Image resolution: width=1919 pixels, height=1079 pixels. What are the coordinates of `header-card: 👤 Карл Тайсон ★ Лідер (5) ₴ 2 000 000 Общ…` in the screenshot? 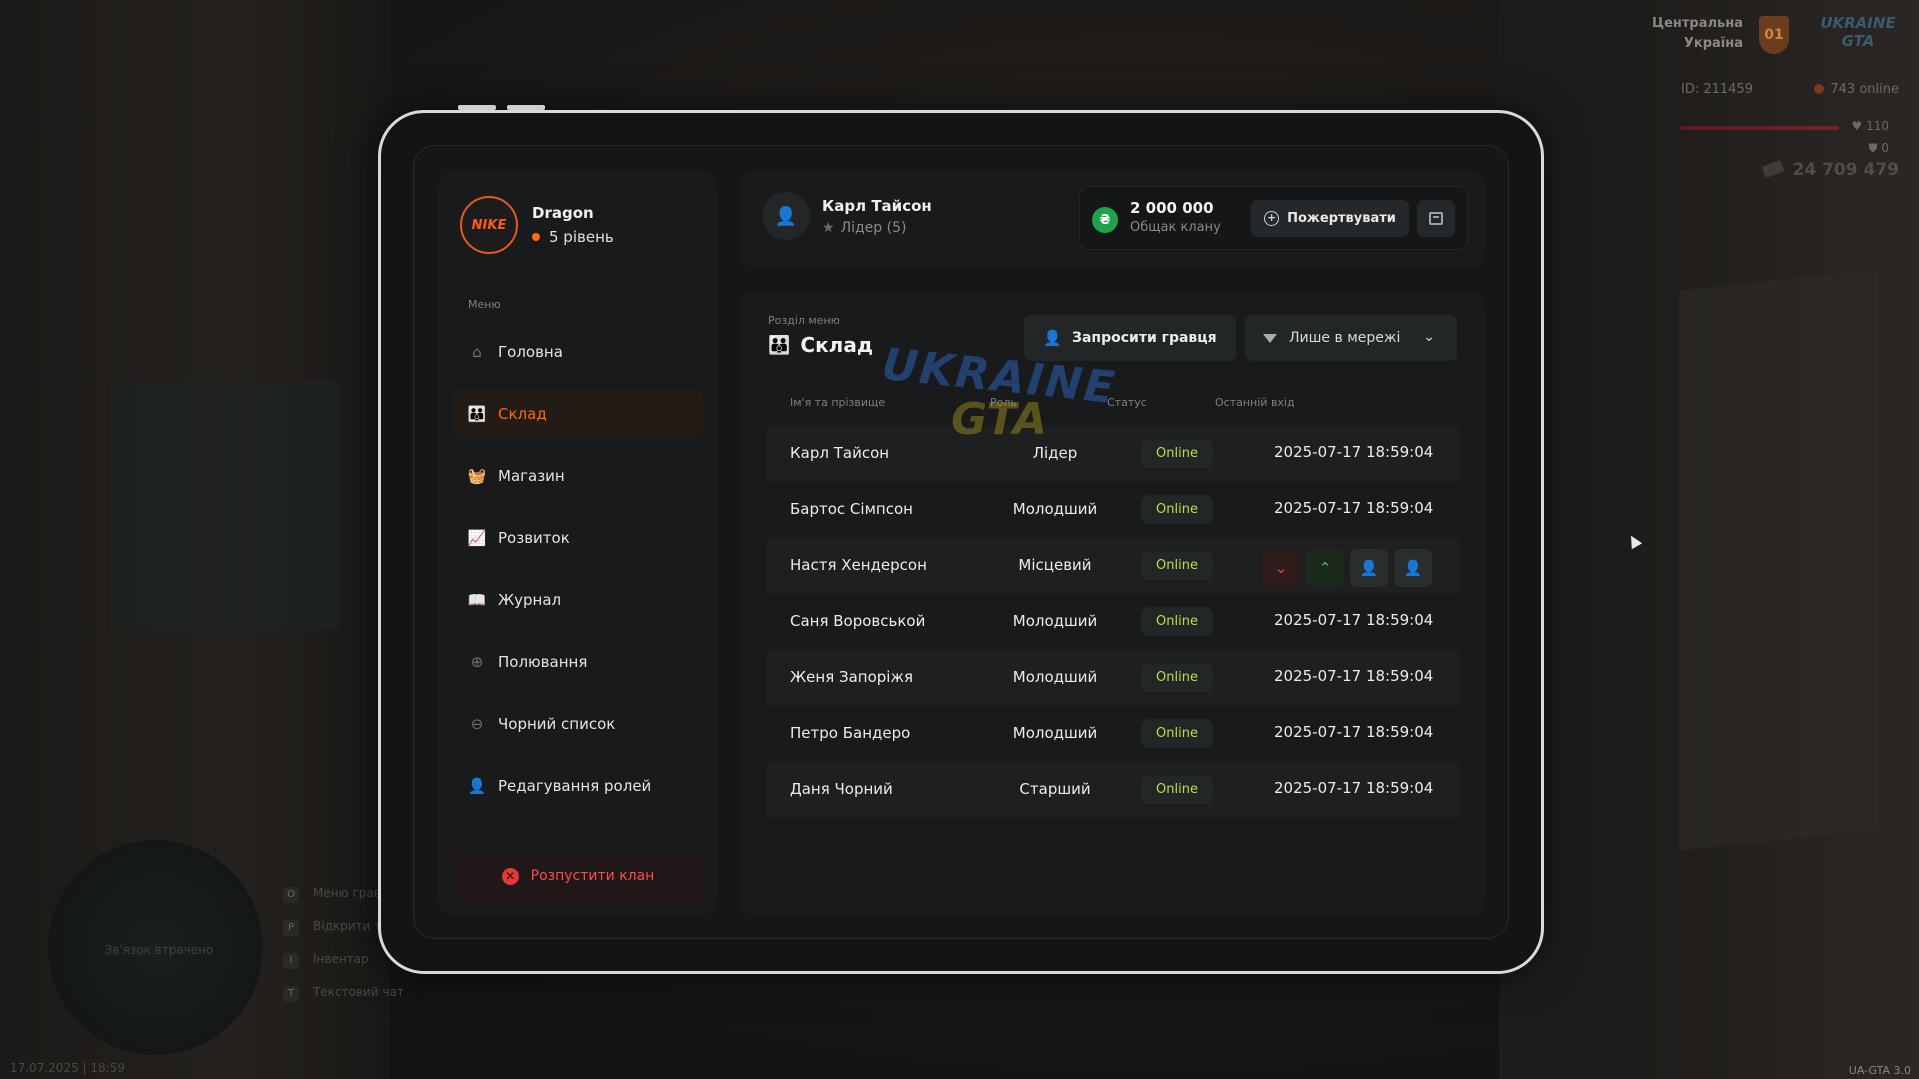 It's located at (1113, 218).